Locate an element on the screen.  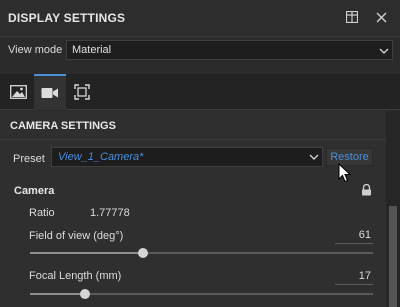
ratio-value: 1.77778 is located at coordinates (110, 213).